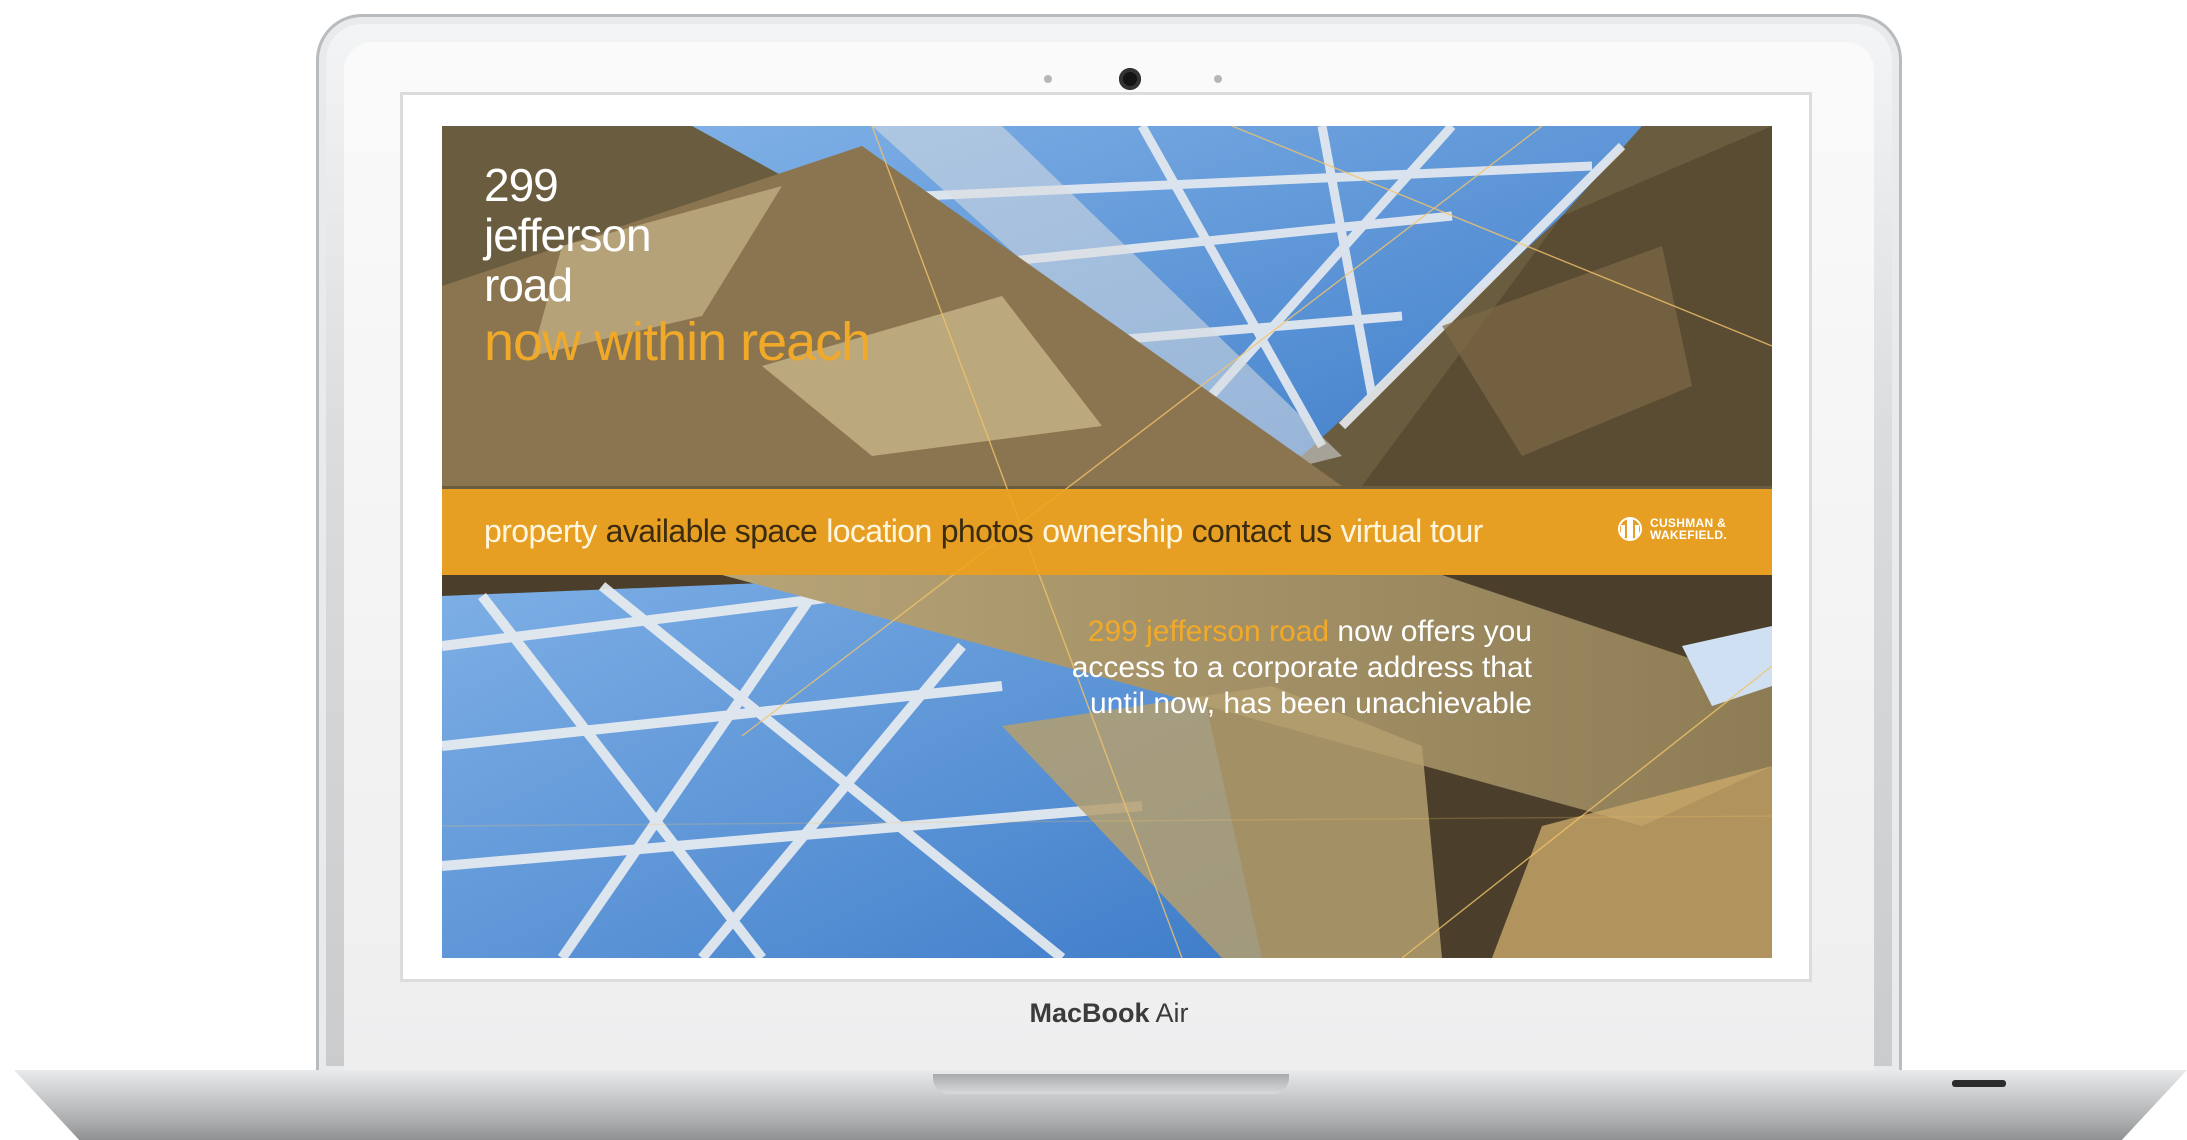  Describe the element at coordinates (1109, 1013) in the screenshot. I see `device-brand-label: MacBook Air` at that location.